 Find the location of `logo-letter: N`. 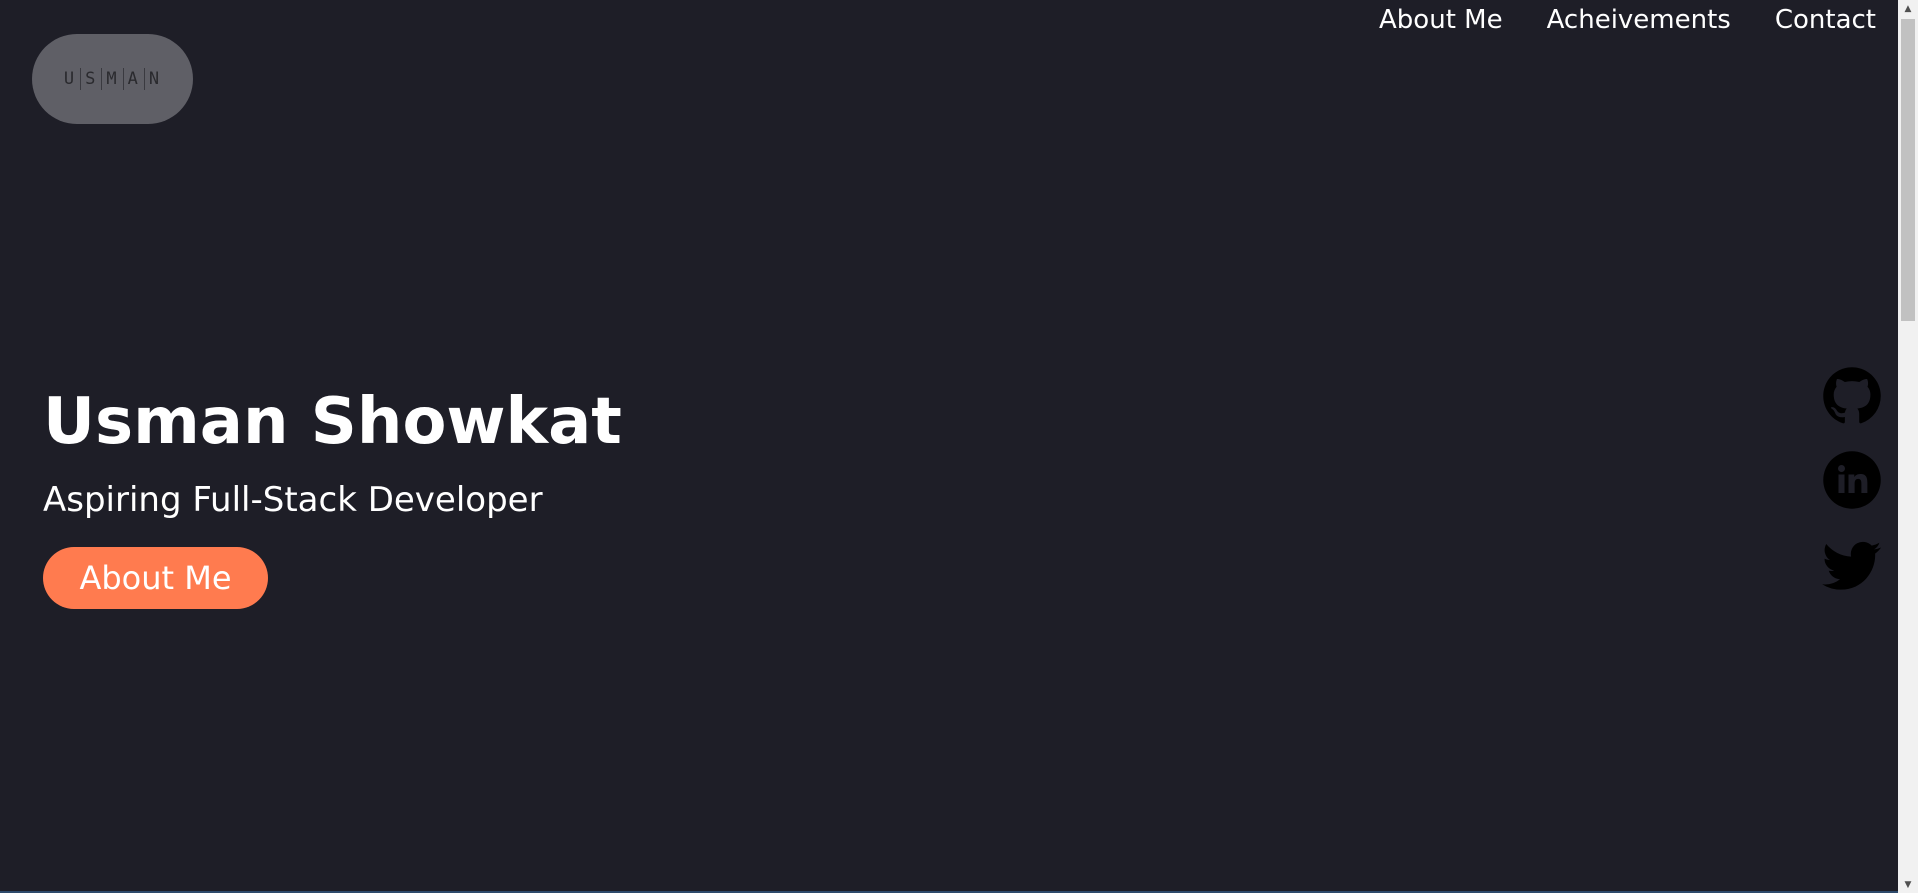

logo-letter: N is located at coordinates (155, 79).